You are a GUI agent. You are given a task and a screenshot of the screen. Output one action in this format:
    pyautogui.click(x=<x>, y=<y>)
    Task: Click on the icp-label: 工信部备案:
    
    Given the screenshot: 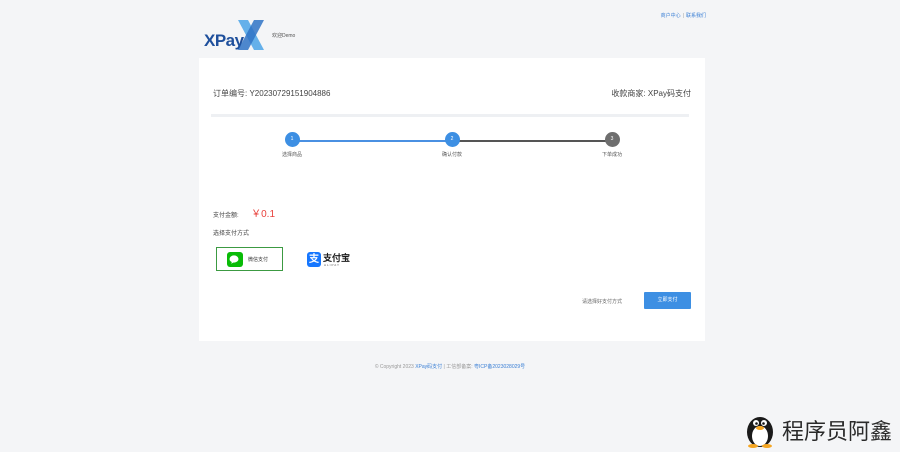 What is the action you would take?
    pyautogui.click(x=459, y=367)
    